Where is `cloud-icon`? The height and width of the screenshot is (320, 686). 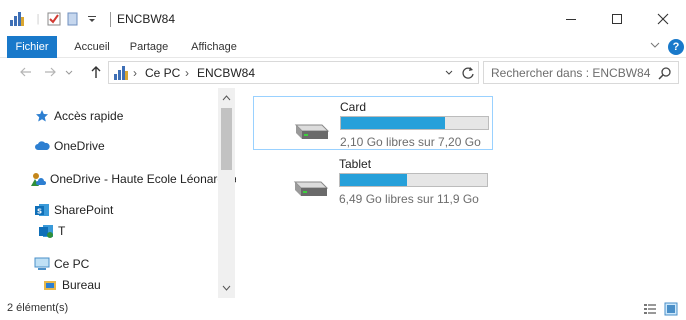 cloud-icon is located at coordinates (42, 146).